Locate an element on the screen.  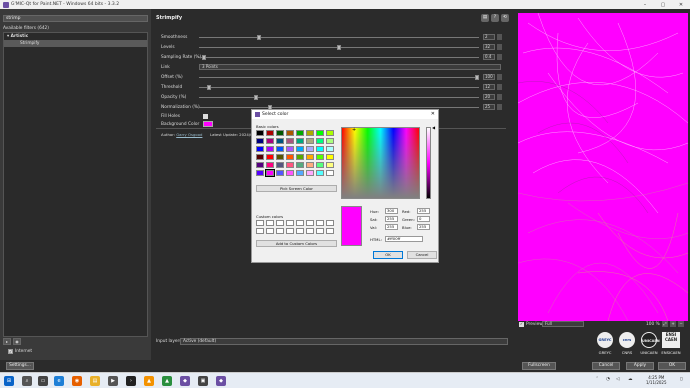
visibility-icon: ◉ is located at coordinates (17, 341).